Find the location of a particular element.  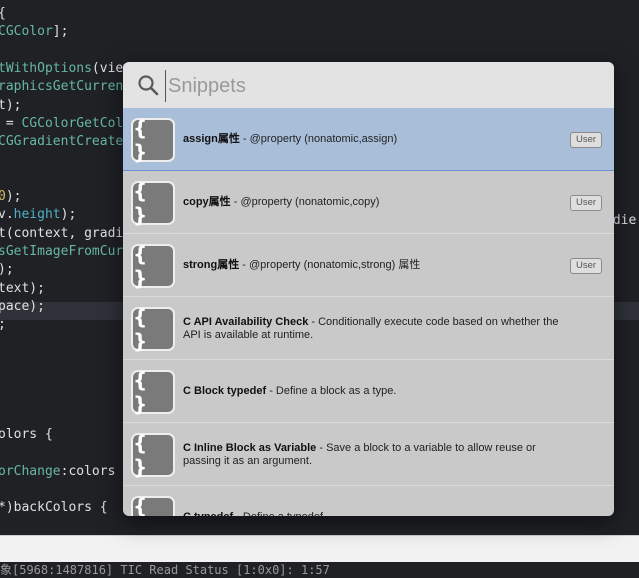

code-token: olors { is located at coordinates (26, 434).